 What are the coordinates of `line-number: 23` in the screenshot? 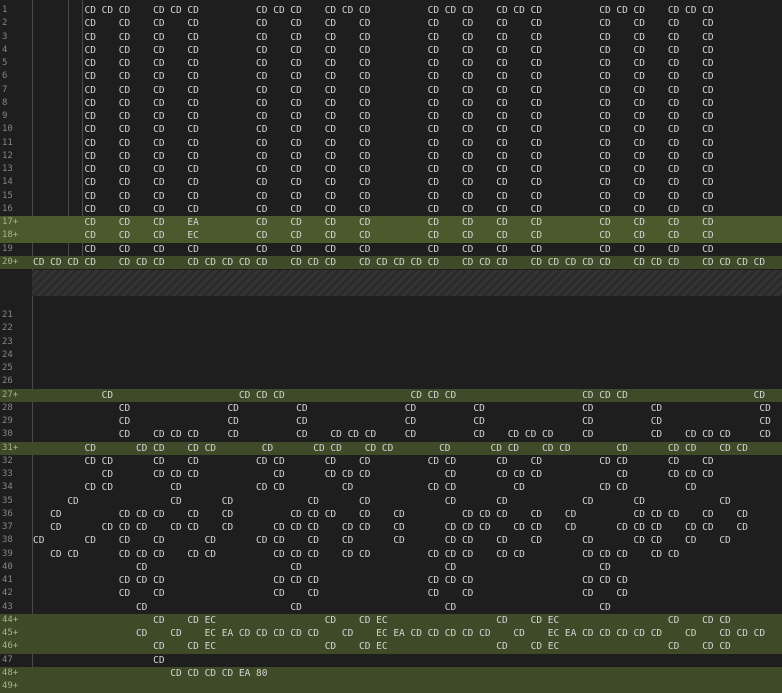 It's located at (7, 341).